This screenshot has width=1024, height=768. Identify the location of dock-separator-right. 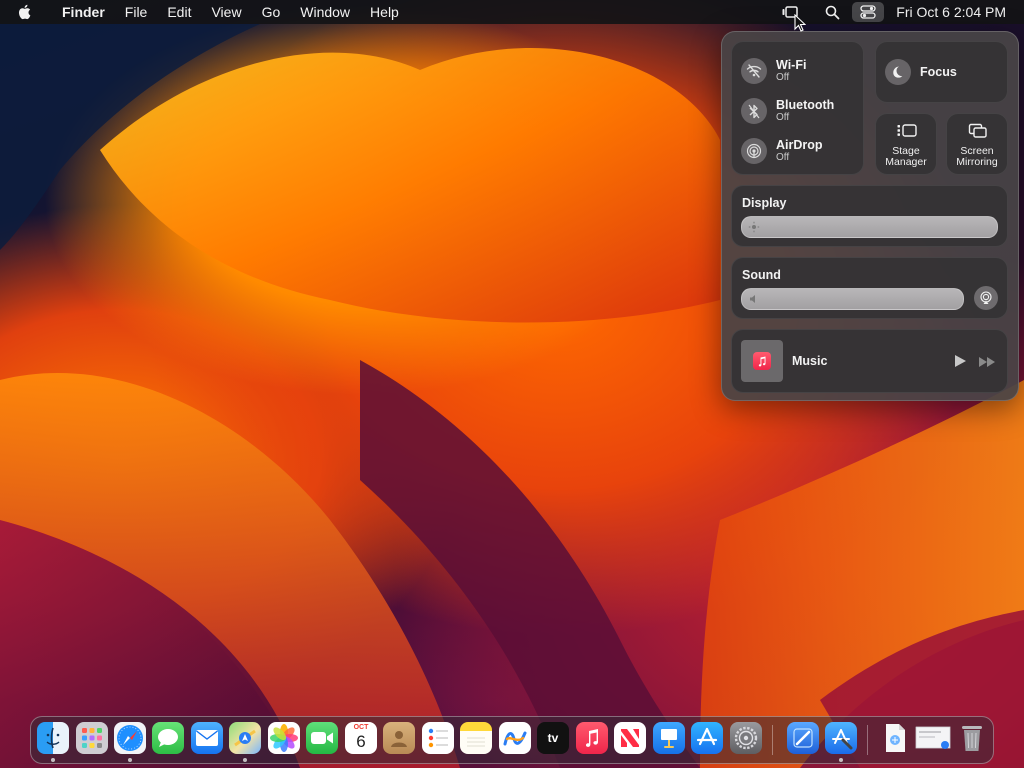
(867, 740).